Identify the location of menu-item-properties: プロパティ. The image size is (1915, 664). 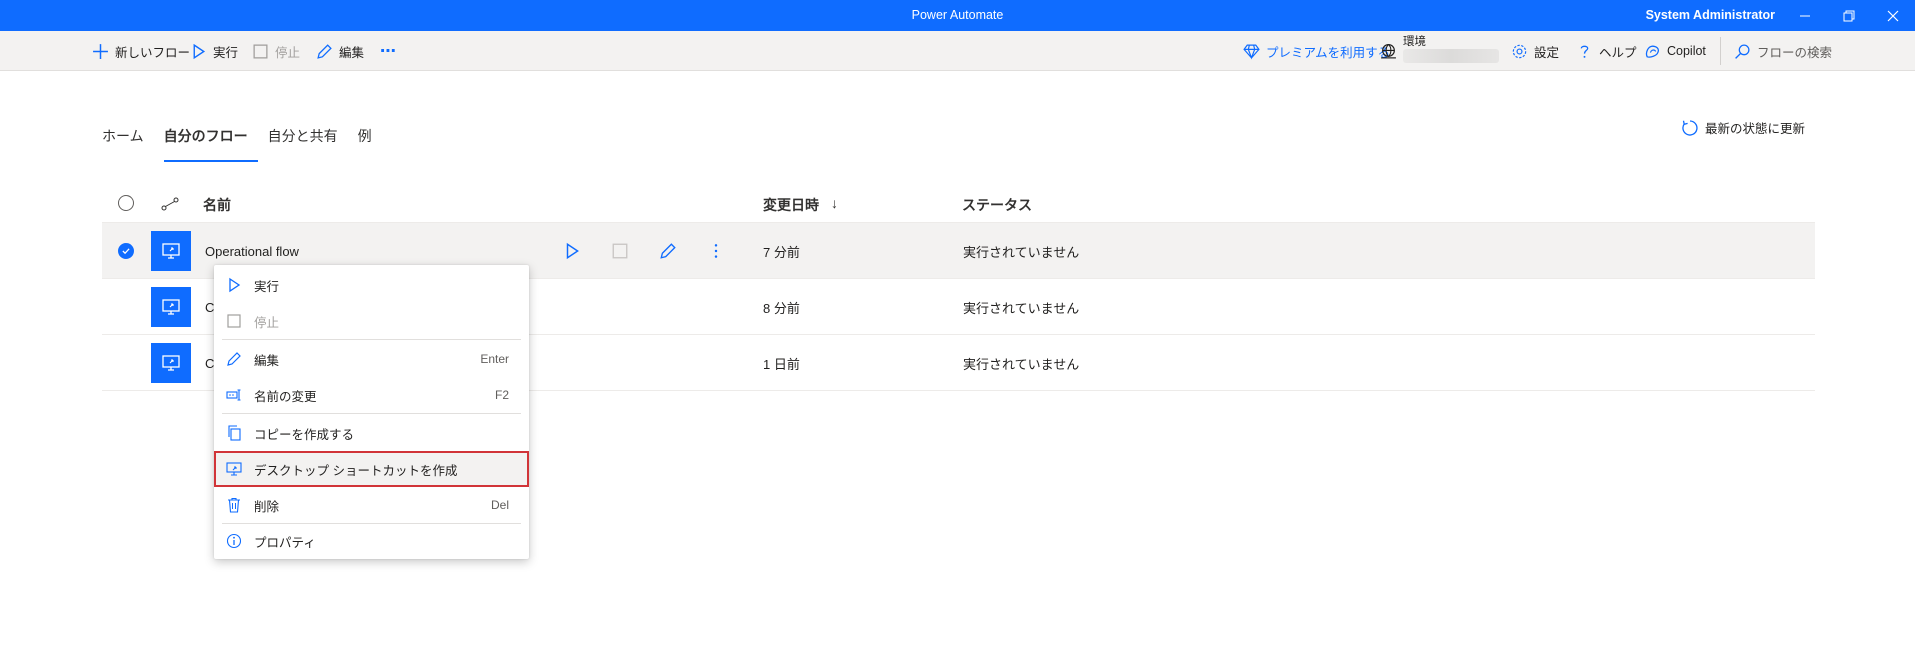
(371, 541).